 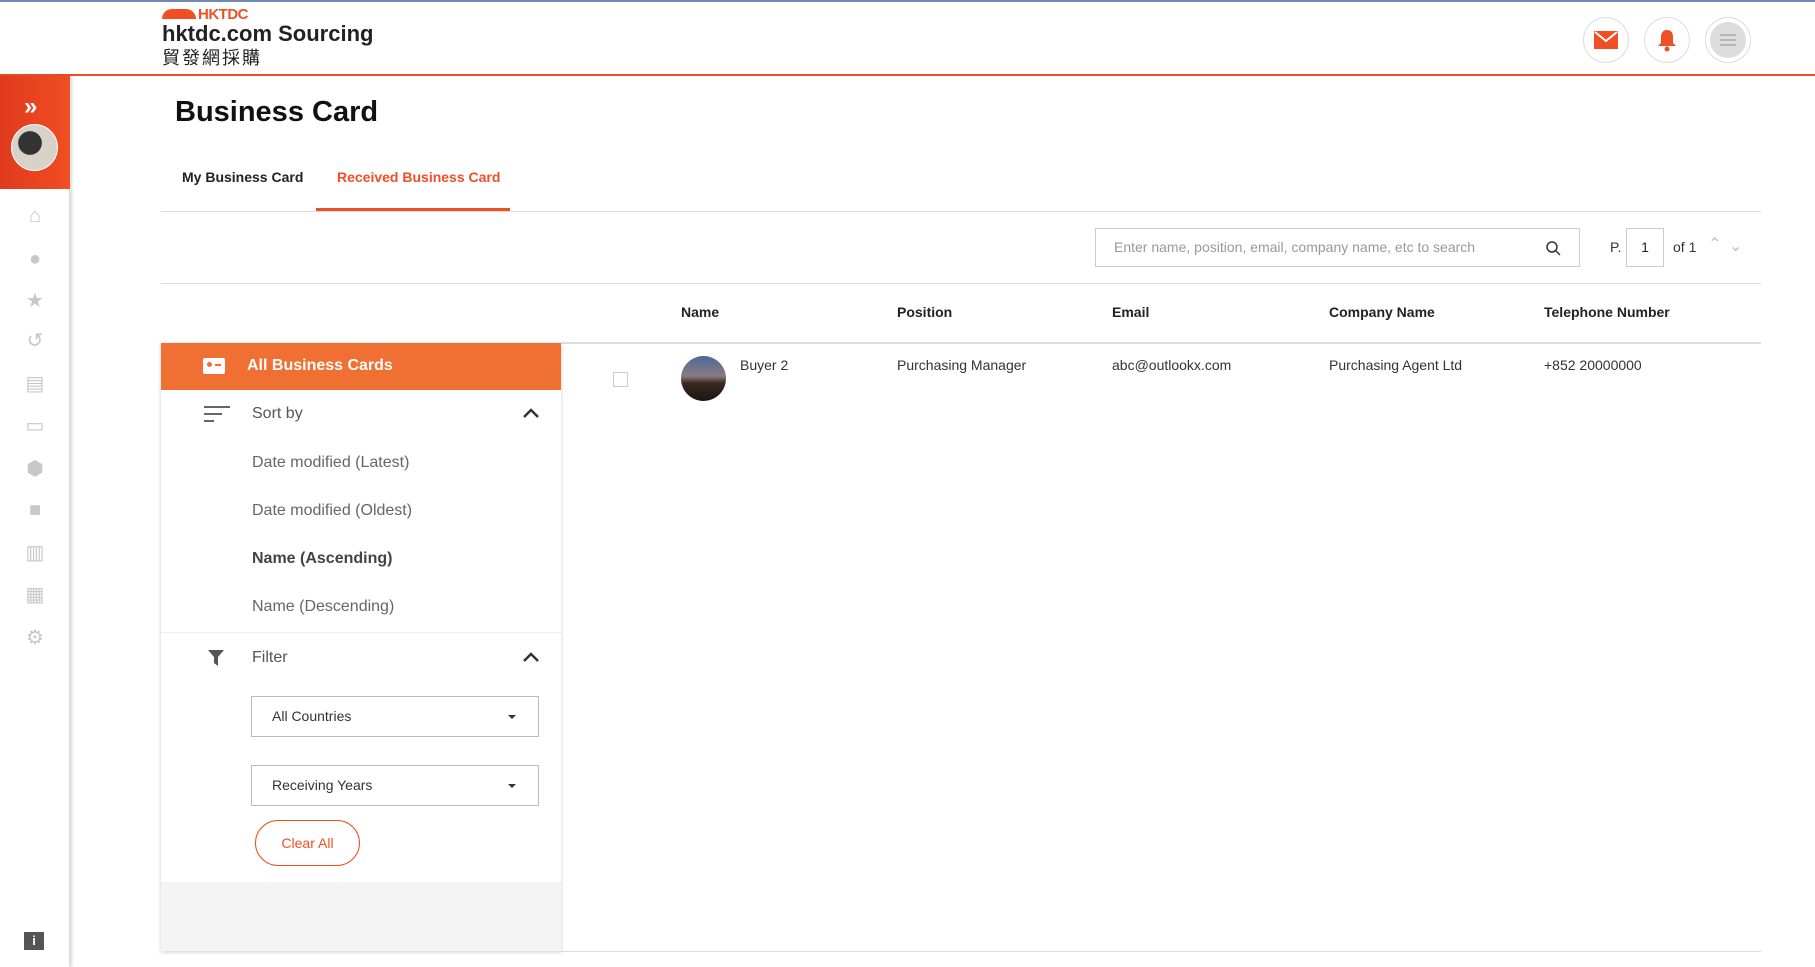 I want to click on avatar, so click(x=34, y=147).